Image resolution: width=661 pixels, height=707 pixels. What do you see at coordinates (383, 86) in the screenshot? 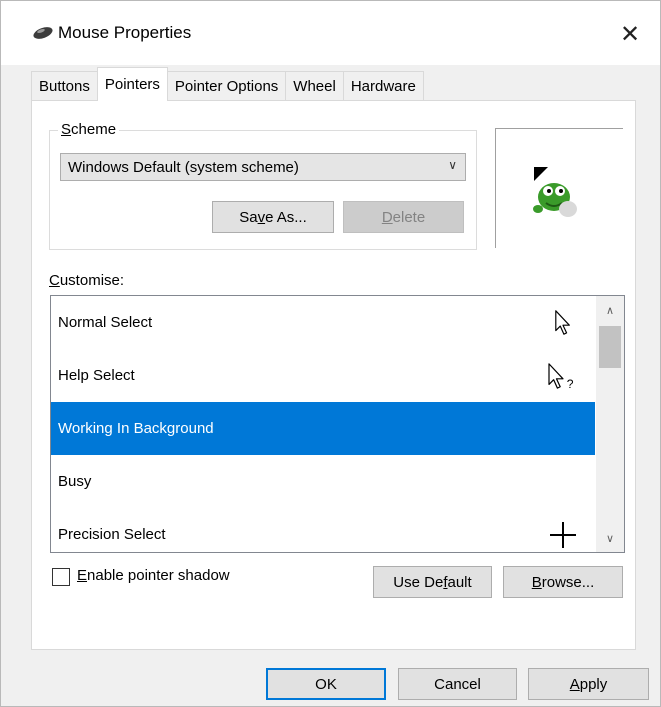
I see `tab-hardware: Hardware` at bounding box center [383, 86].